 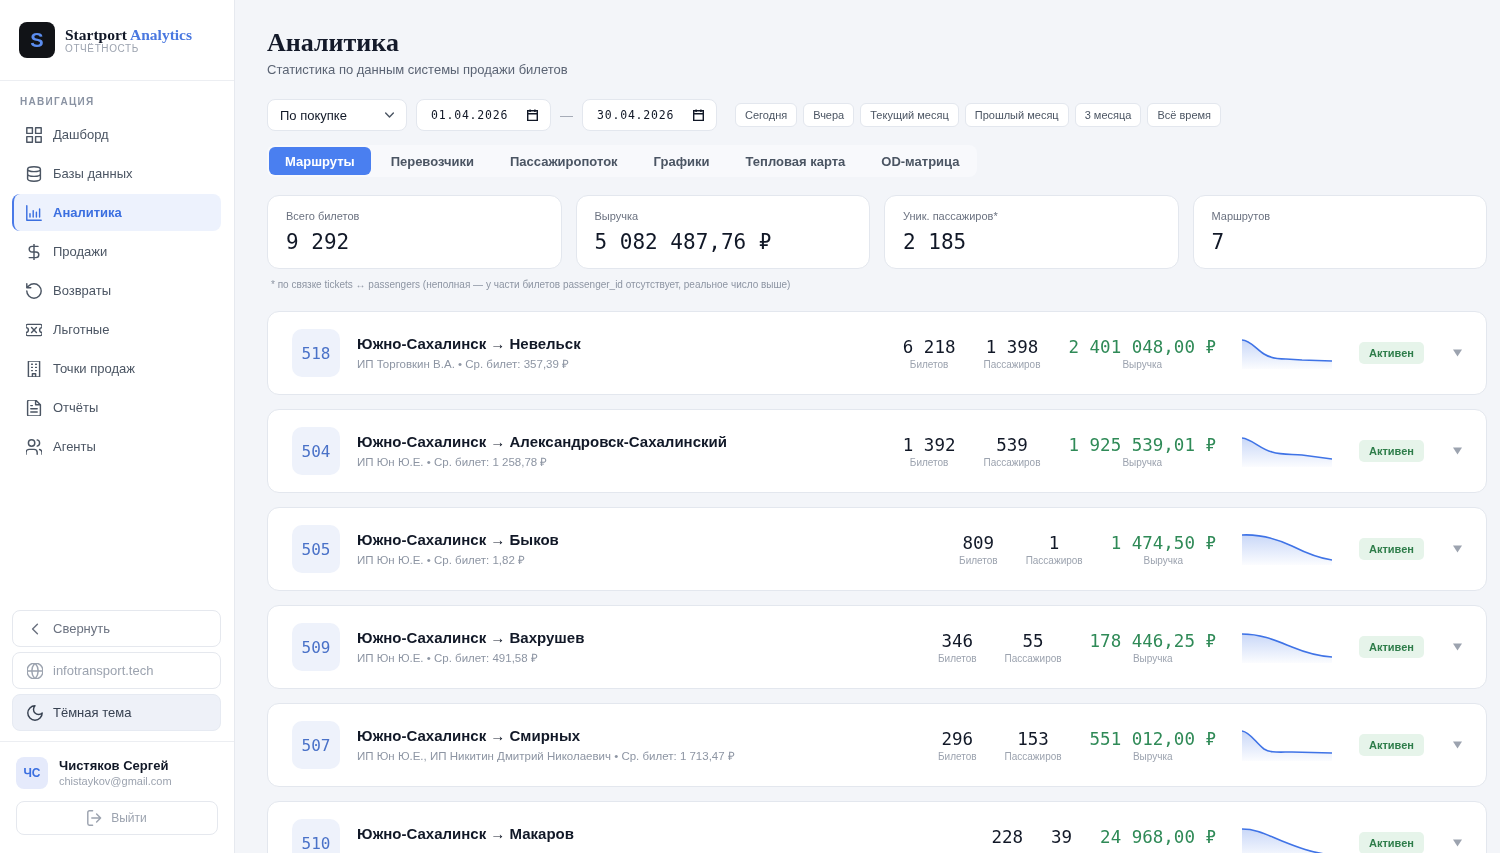 What do you see at coordinates (116, 712) in the screenshot?
I see `theme-toggle: Тёмная тема` at bounding box center [116, 712].